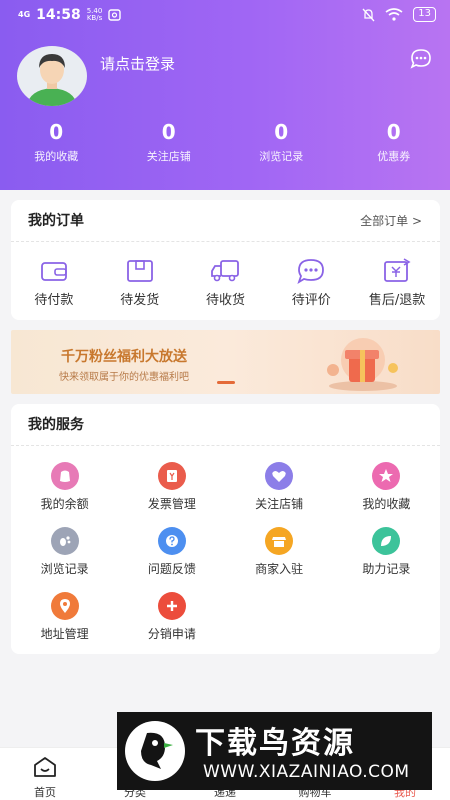 This screenshot has height=800, width=450. Describe the element at coordinates (171, 606) in the screenshot. I see `plus-icon` at that location.